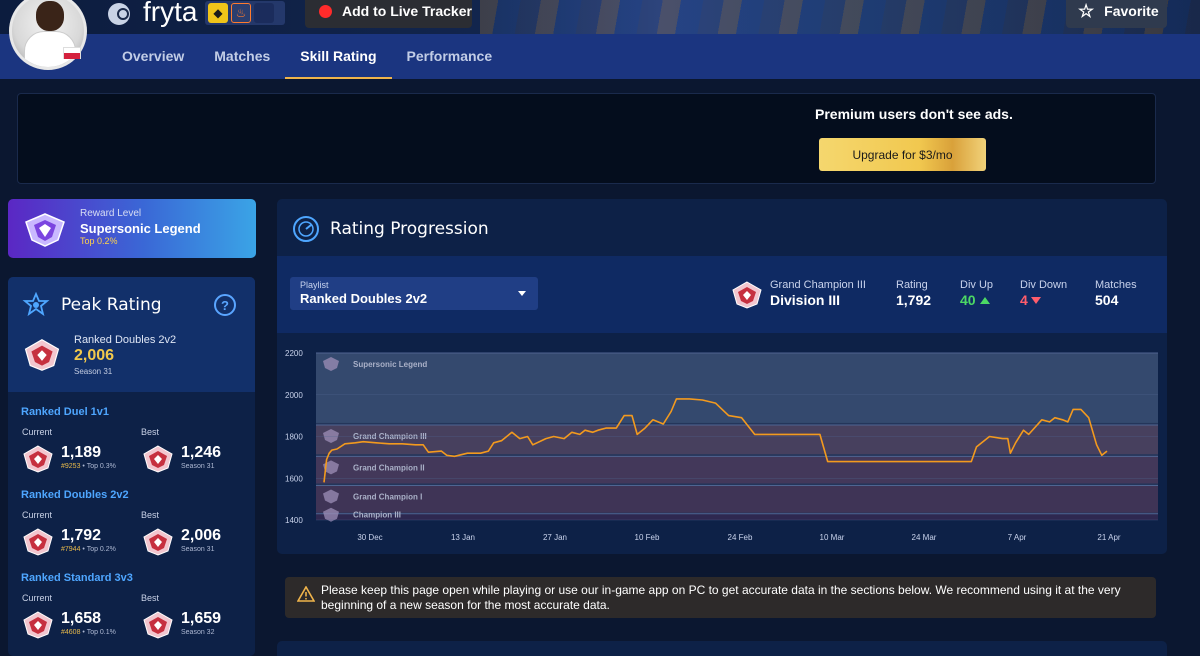  I want to click on y-tick-label: 2200, so click(294, 353).